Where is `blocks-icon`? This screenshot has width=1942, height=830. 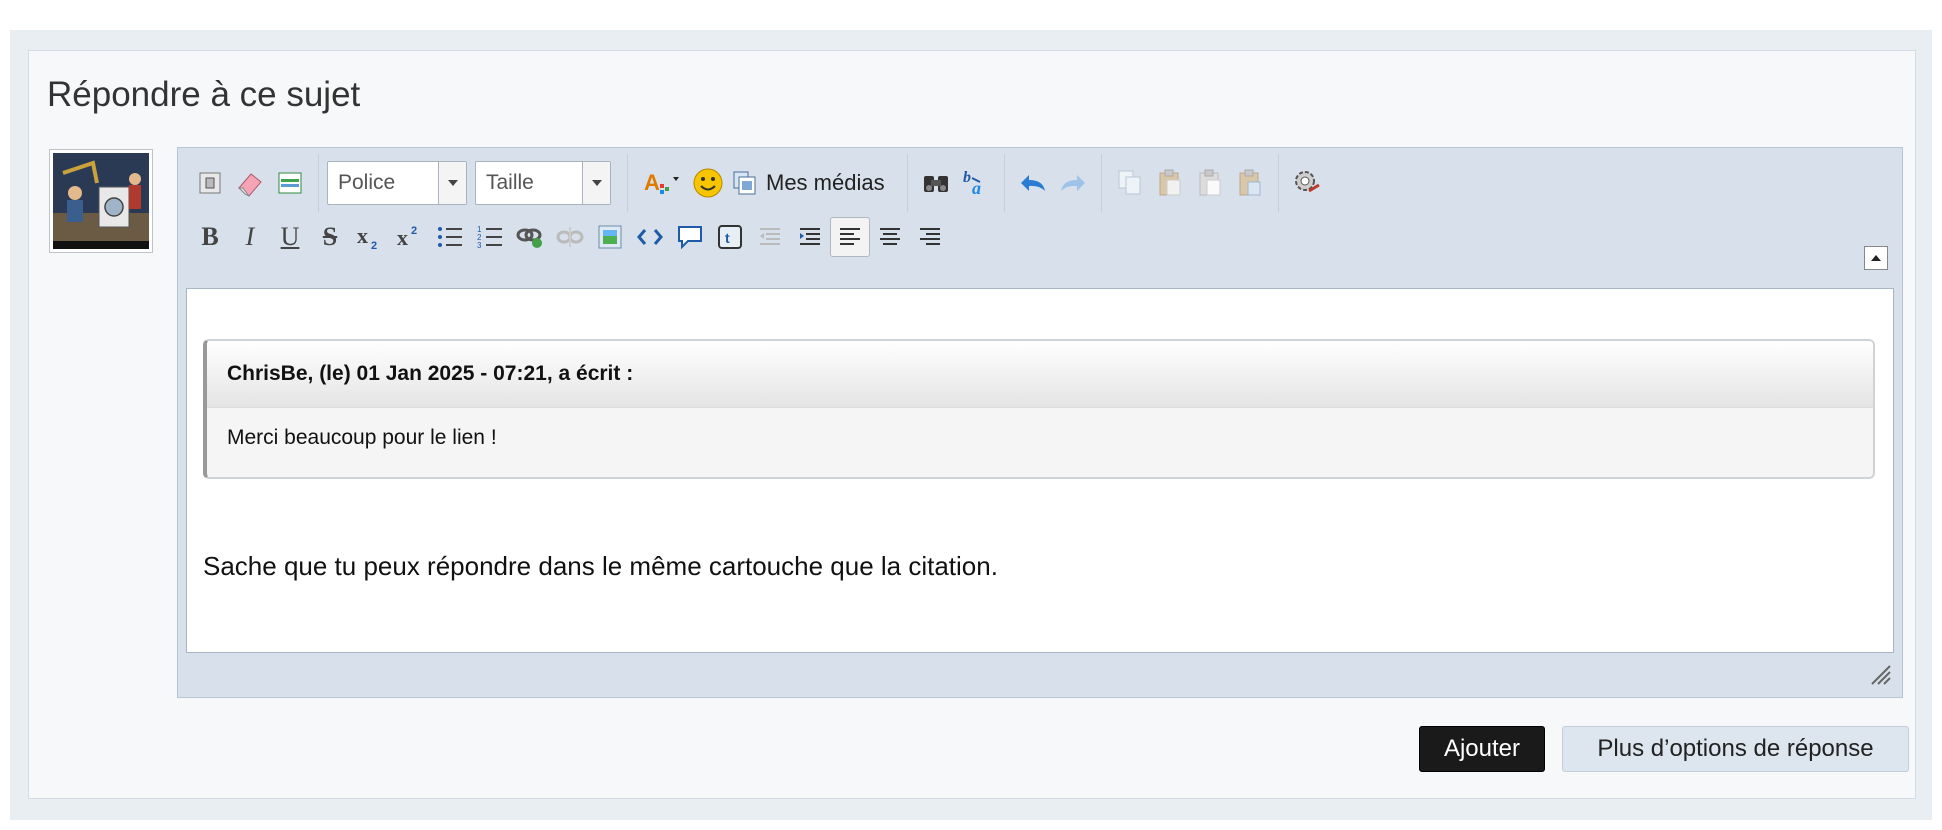 blocks-icon is located at coordinates (290, 183).